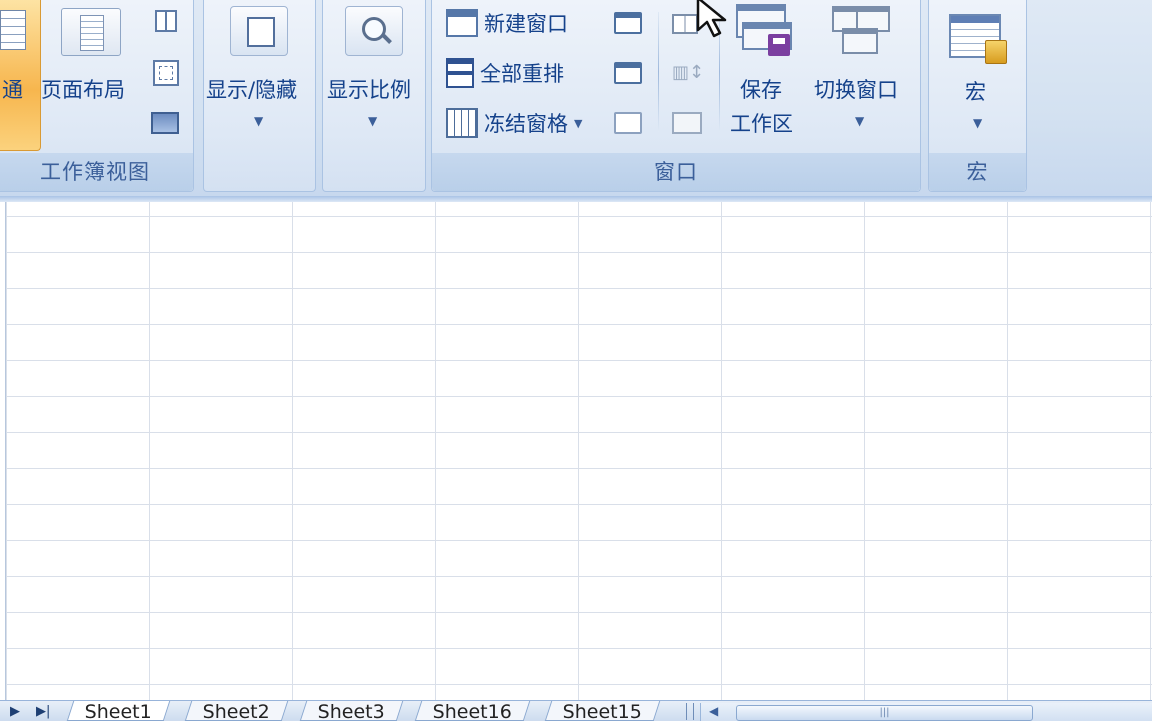 The image size is (1152, 723). I want to click on group-window: 新建窗口 全部重排 冻结窗格 ▼ ▥↕ 保存 工作区 切换窗口 ▼ 窗口, so click(676, 96).